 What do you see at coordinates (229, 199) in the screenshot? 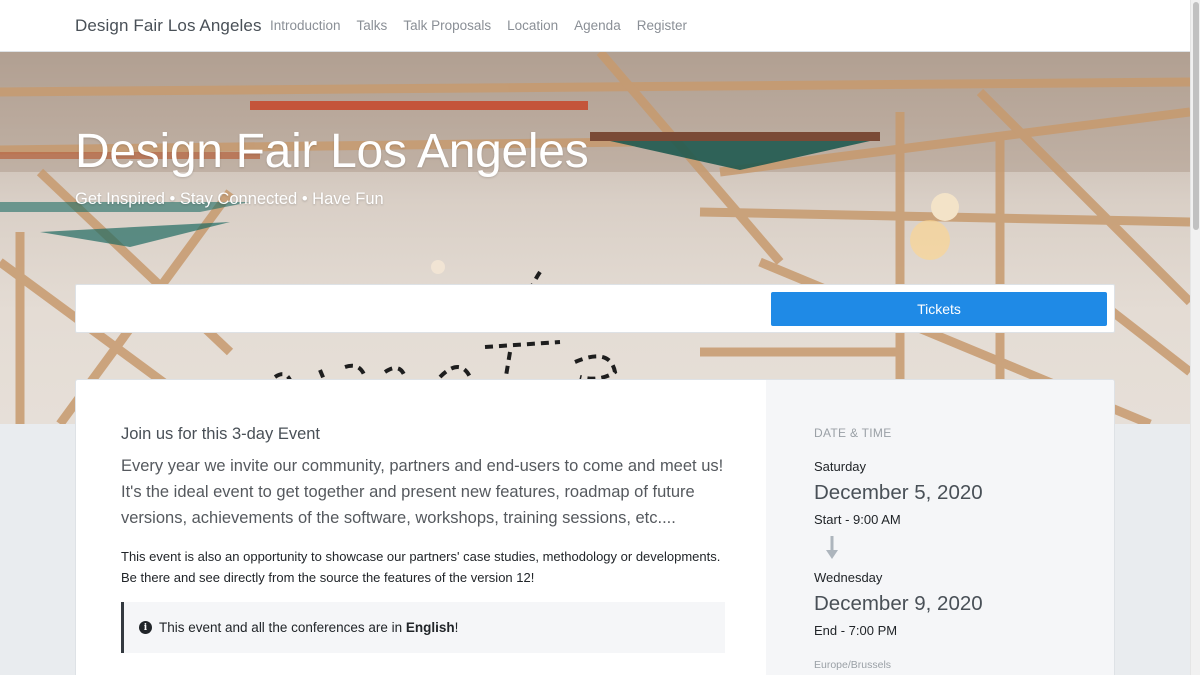
I see `hero-subtitle: Get Inspired • Stay Connected • Have Fun` at bounding box center [229, 199].